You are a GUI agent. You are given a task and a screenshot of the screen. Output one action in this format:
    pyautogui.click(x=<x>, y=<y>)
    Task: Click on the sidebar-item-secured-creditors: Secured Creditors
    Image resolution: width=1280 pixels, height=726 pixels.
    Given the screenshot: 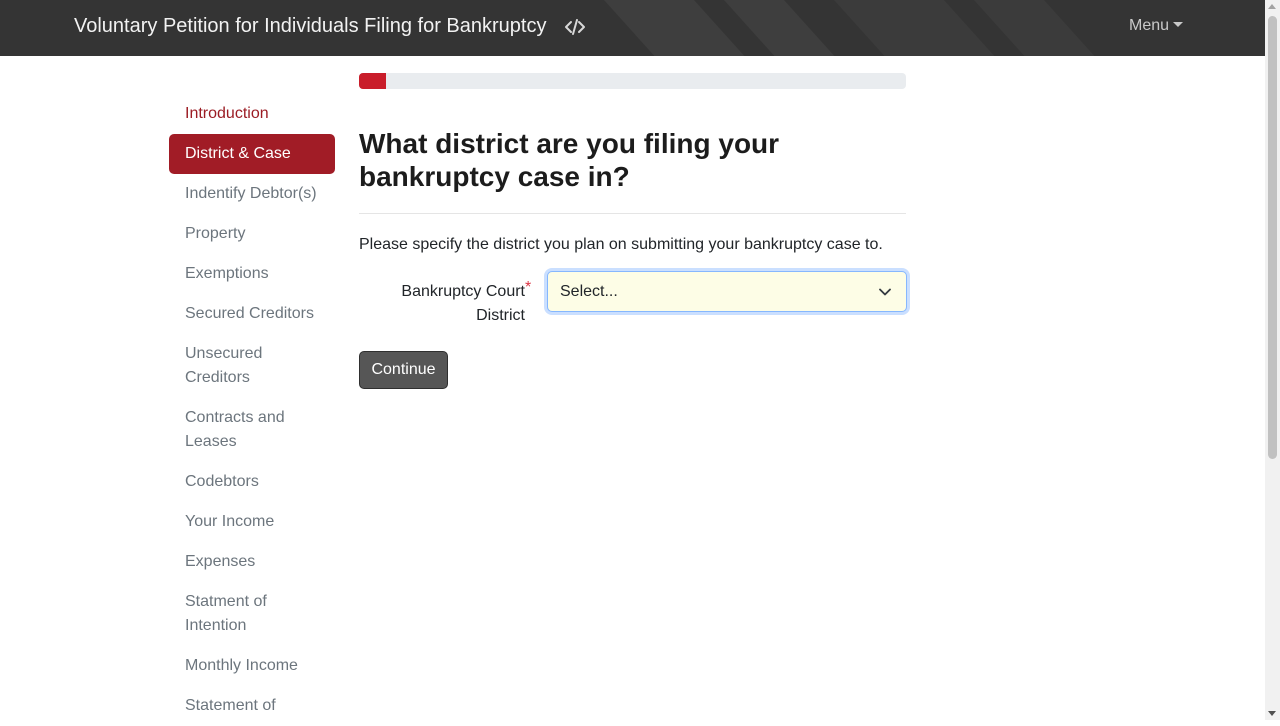 What is the action you would take?
    pyautogui.click(x=252, y=314)
    